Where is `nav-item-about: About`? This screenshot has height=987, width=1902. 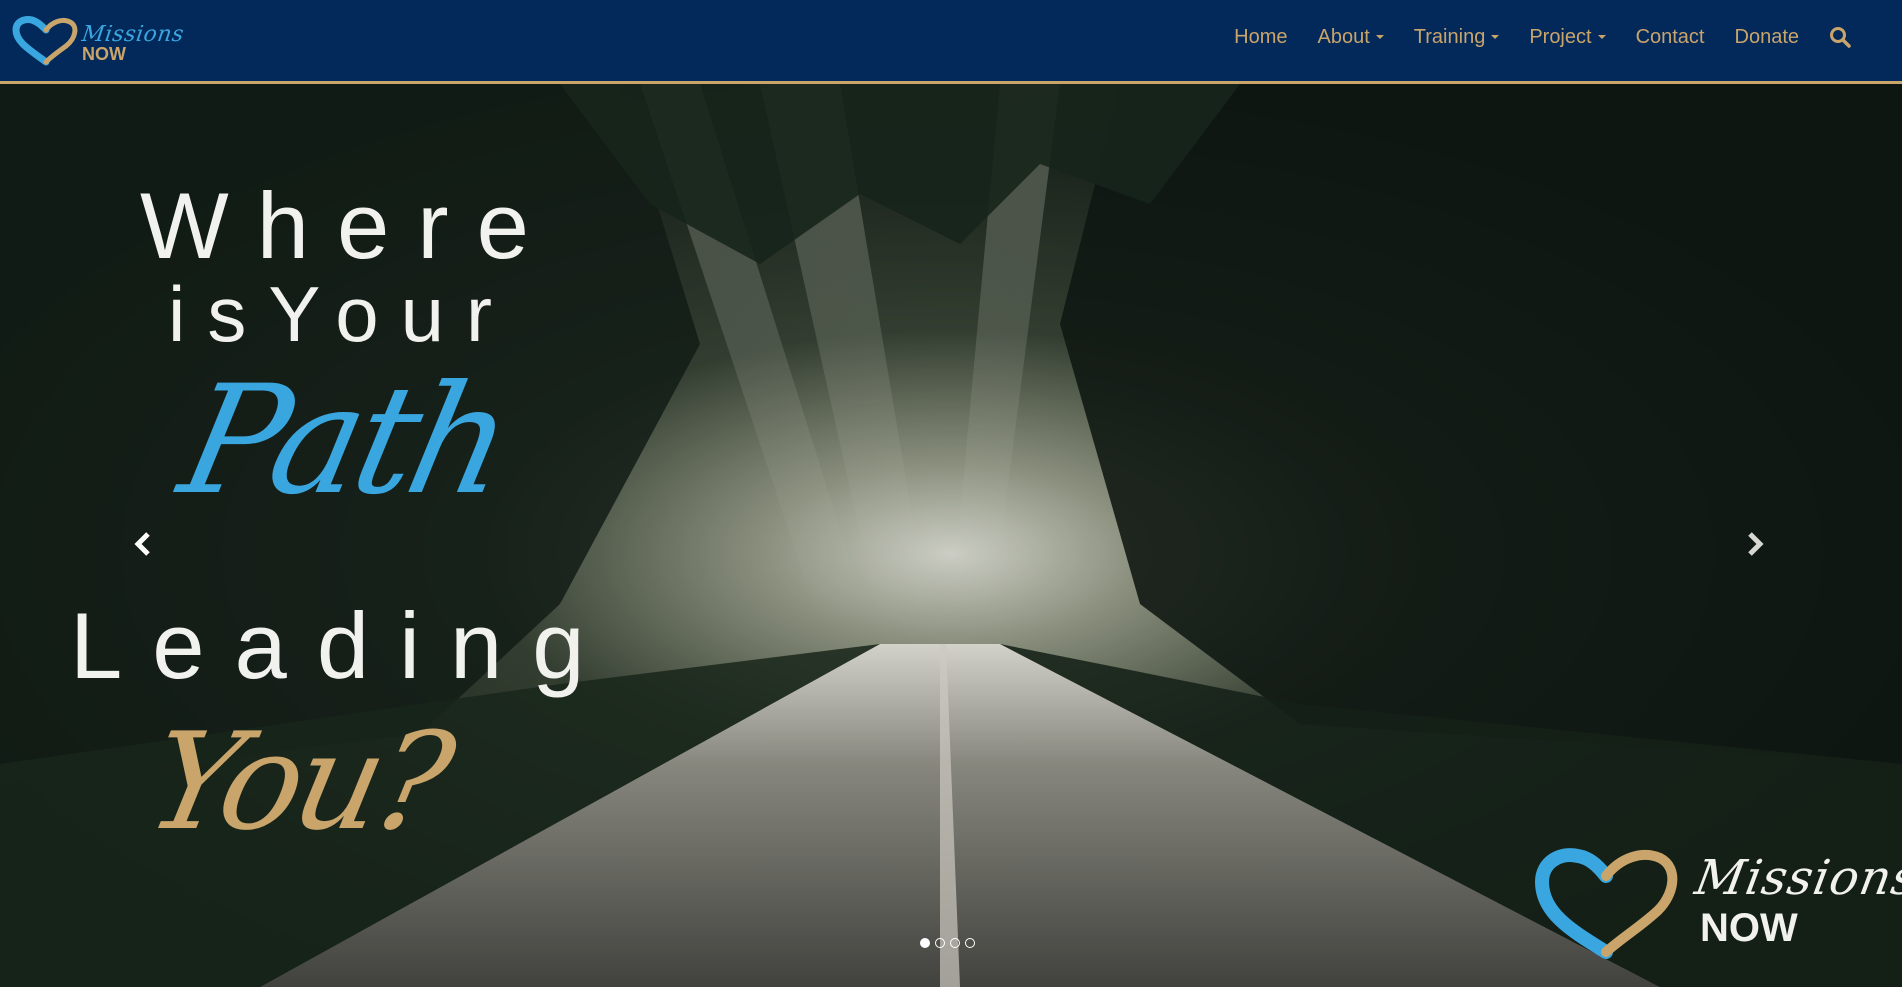 nav-item-about: About is located at coordinates (1351, 37).